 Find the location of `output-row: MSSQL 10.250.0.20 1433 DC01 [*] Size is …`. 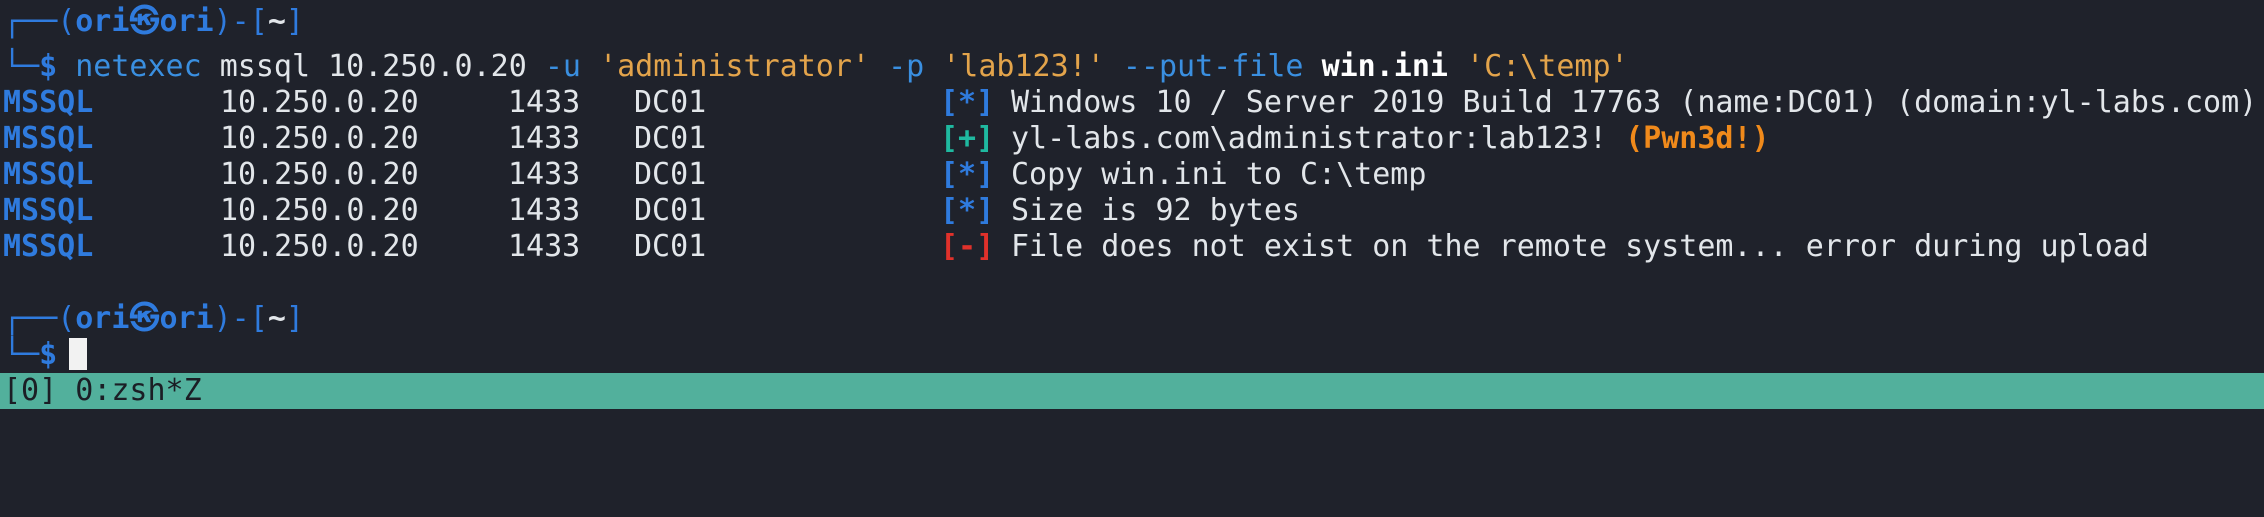

output-row: MSSQL 10.250.0.20 1433 DC01 [*] Size is … is located at coordinates (1132, 211).